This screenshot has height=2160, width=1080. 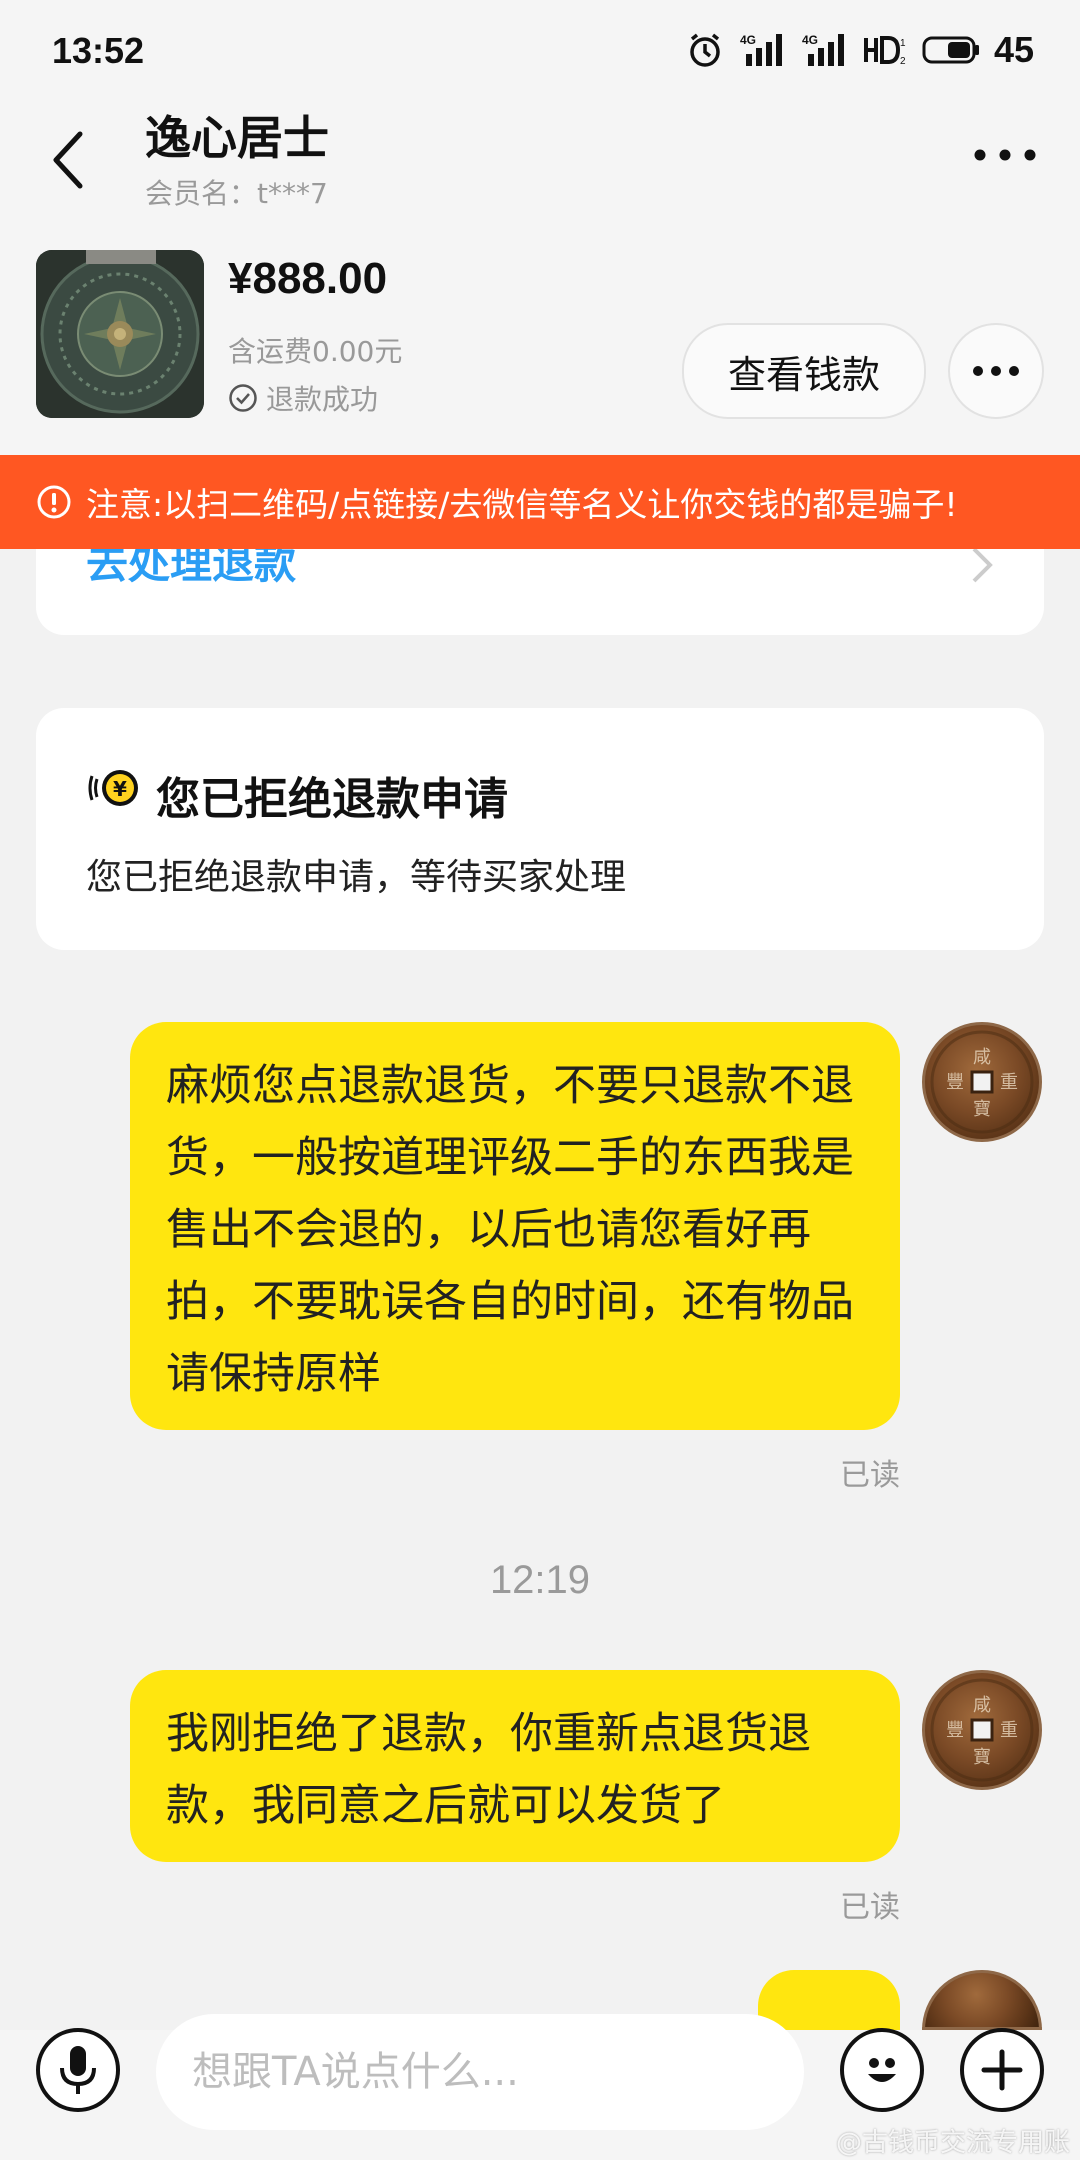 What do you see at coordinates (903, 61) in the screenshot?
I see `svg-text: 2` at bounding box center [903, 61].